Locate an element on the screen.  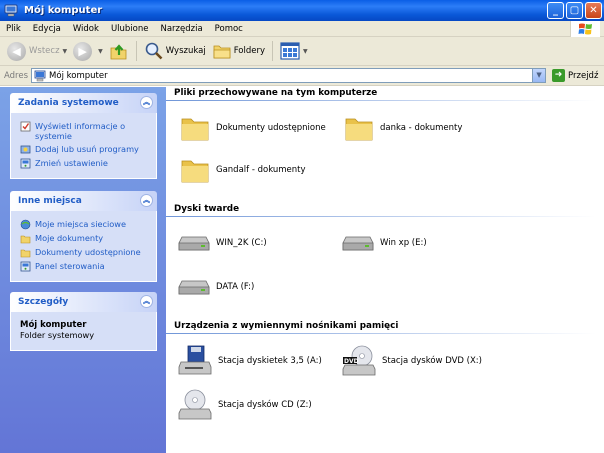
drive-item: WIN_2K (C:) is located at coordinates (222, 243).